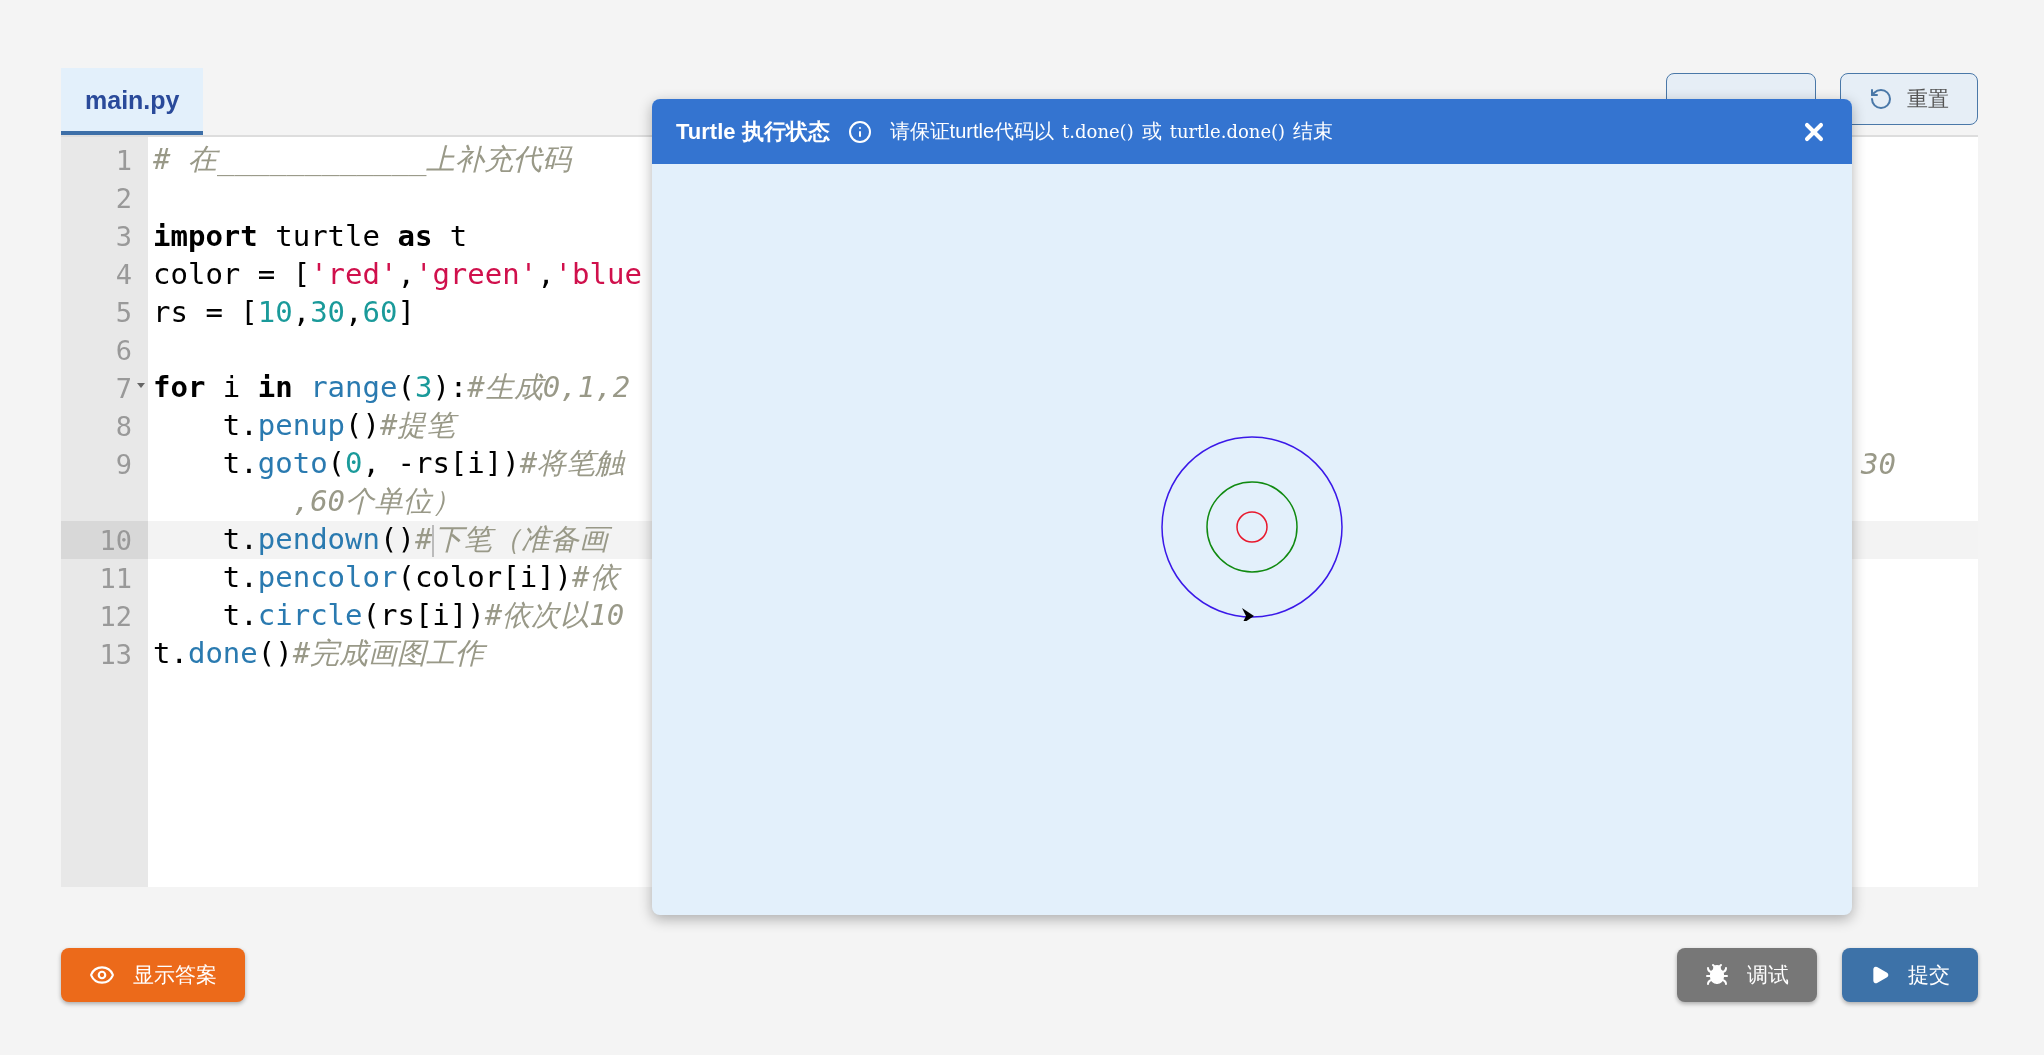  I want to click on dialog-message: 请保证turtle代码以 t.done() 或 turtle.done() 结束, so click(1111, 131).